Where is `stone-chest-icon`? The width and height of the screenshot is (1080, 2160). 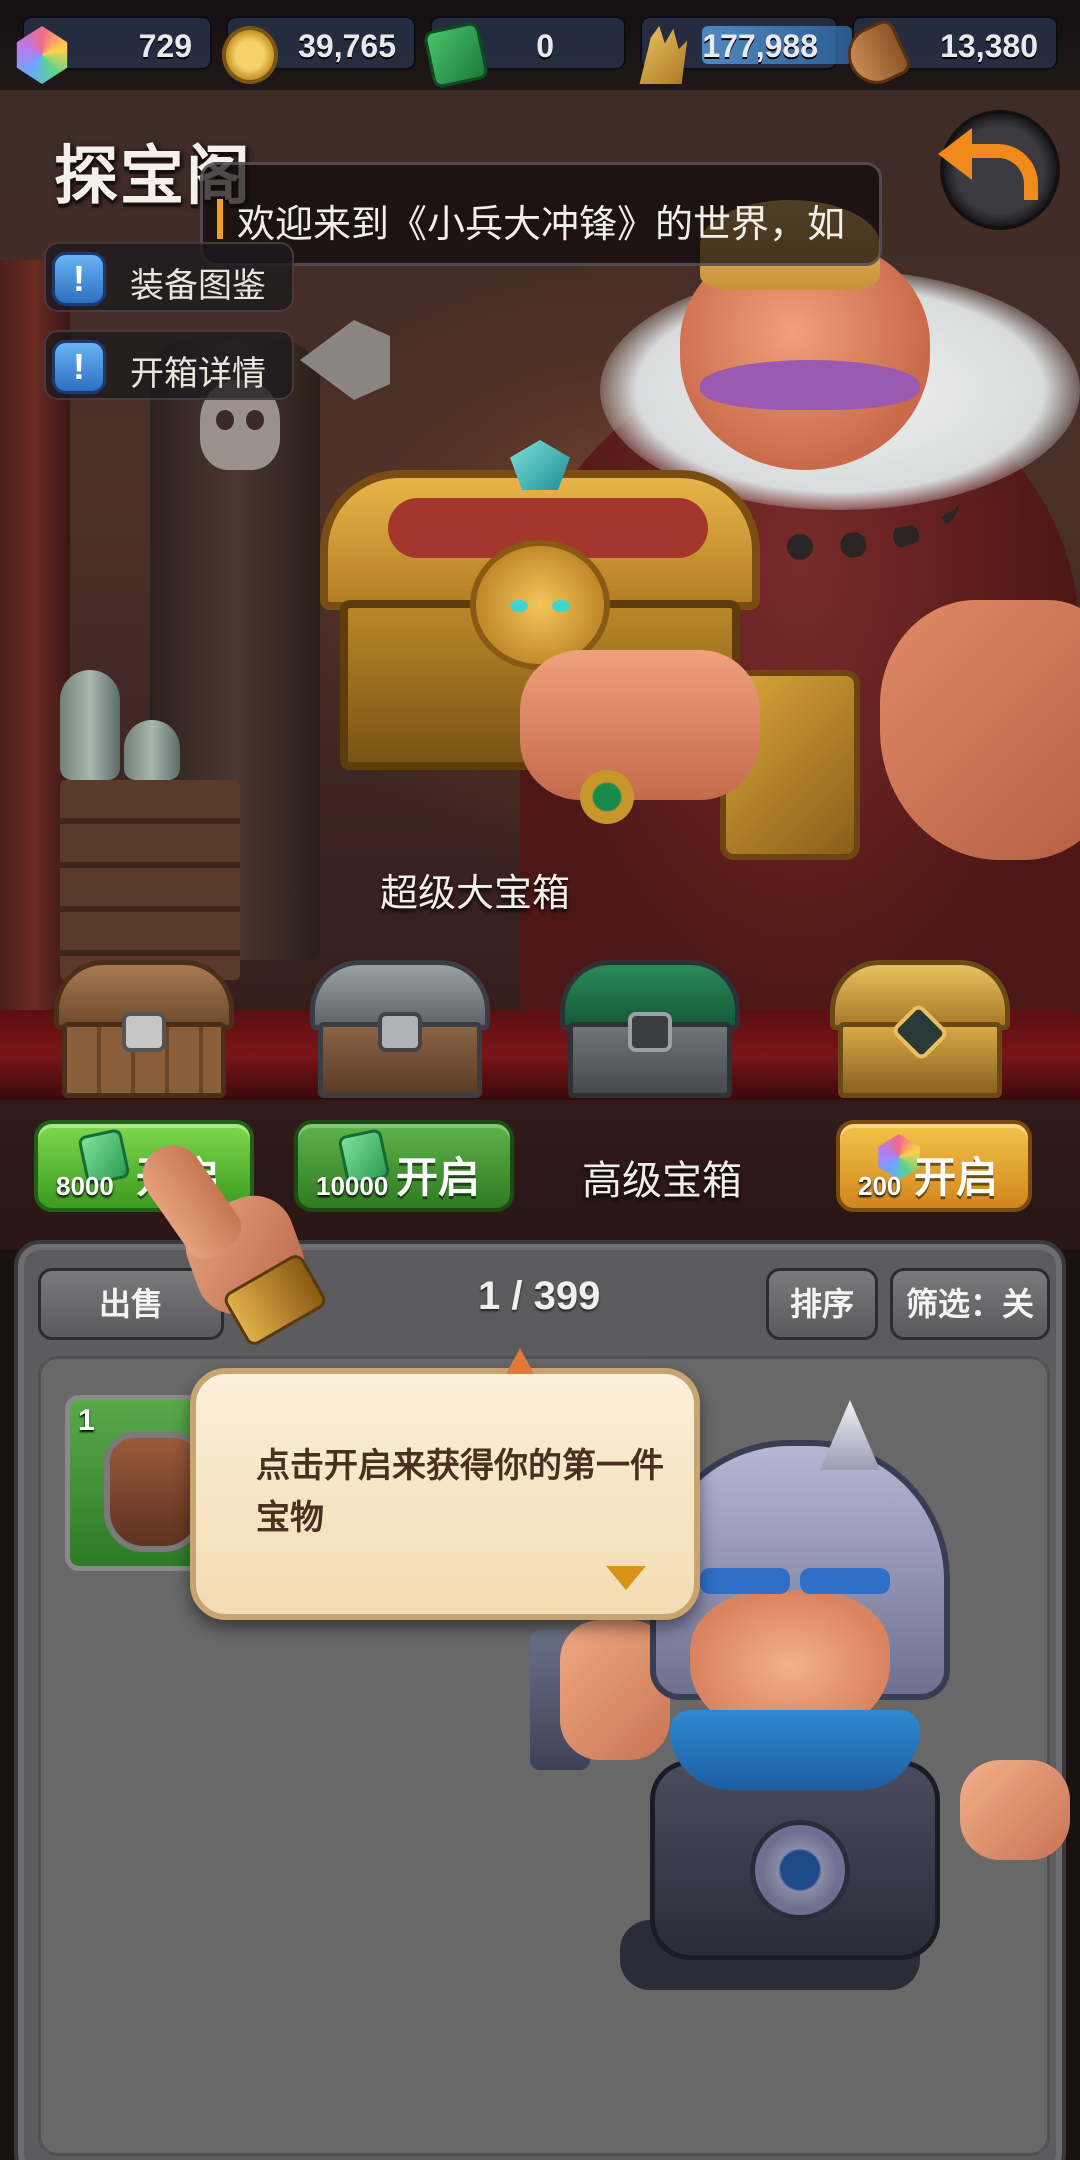
stone-chest-icon is located at coordinates (400, 1030).